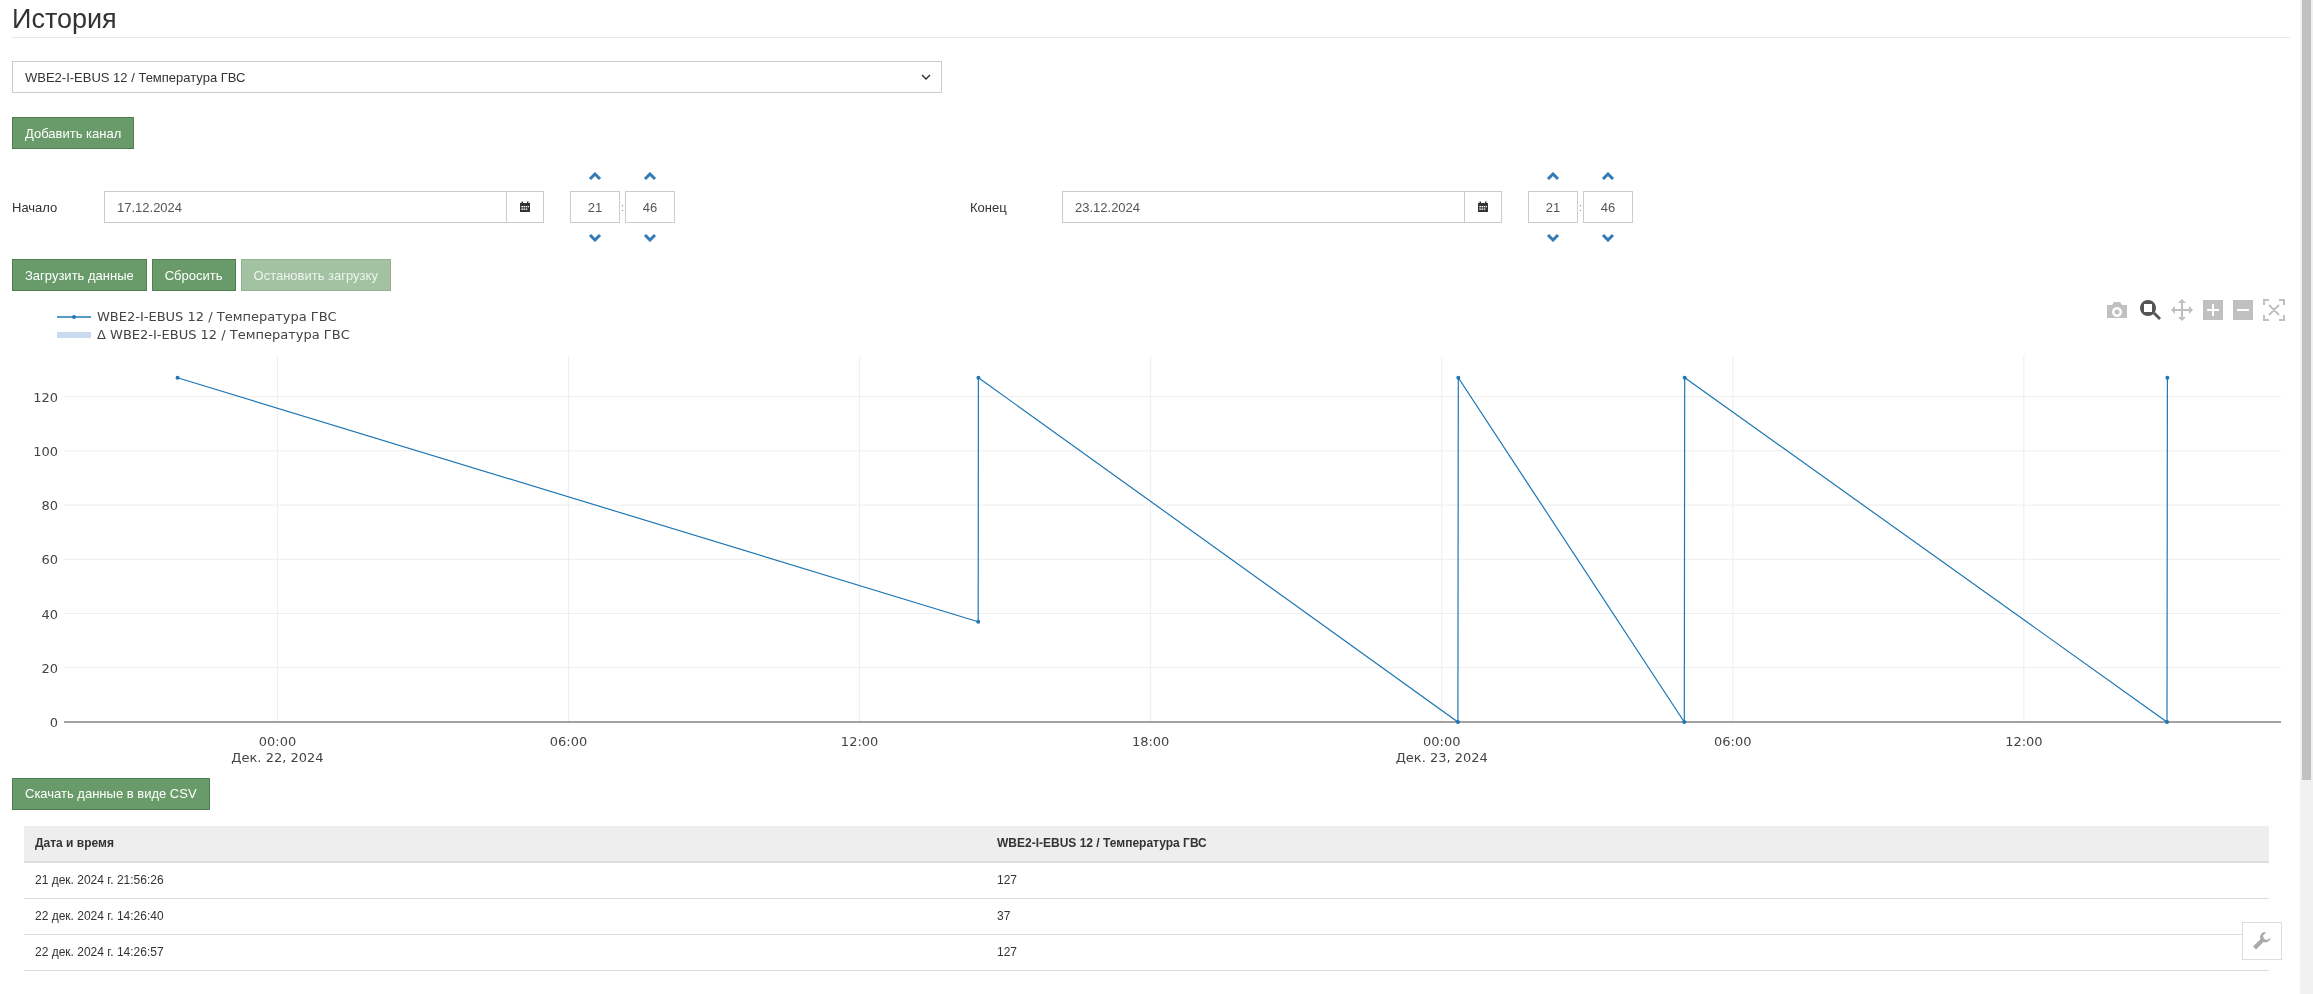 This screenshot has height=994, width=2313. I want to click on wrench-icon, so click(2262, 941).